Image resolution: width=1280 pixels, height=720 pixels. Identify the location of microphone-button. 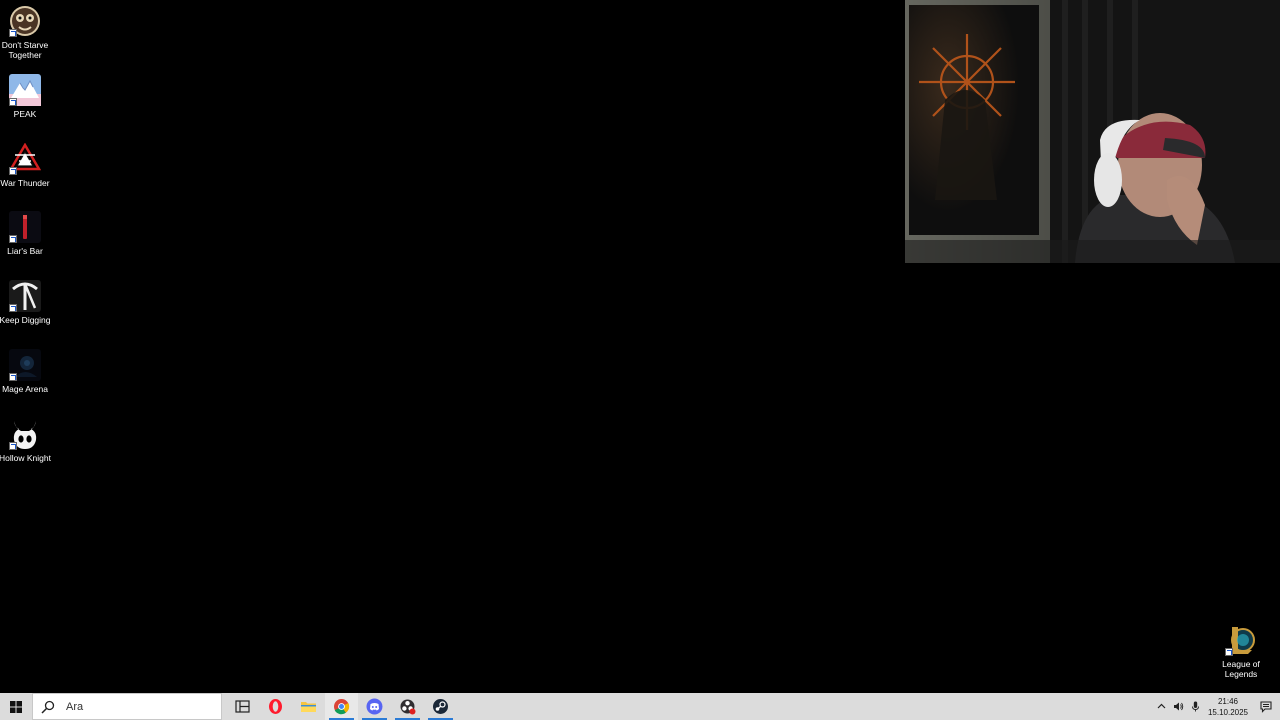
(1196, 706).